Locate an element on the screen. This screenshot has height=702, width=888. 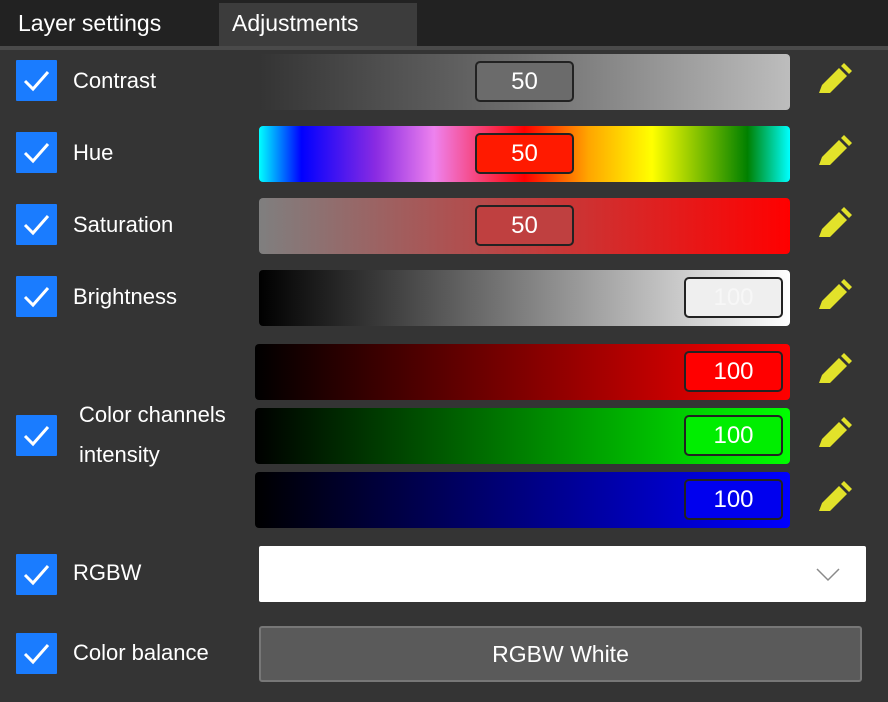
contrast-slider: 50 is located at coordinates (524, 82).